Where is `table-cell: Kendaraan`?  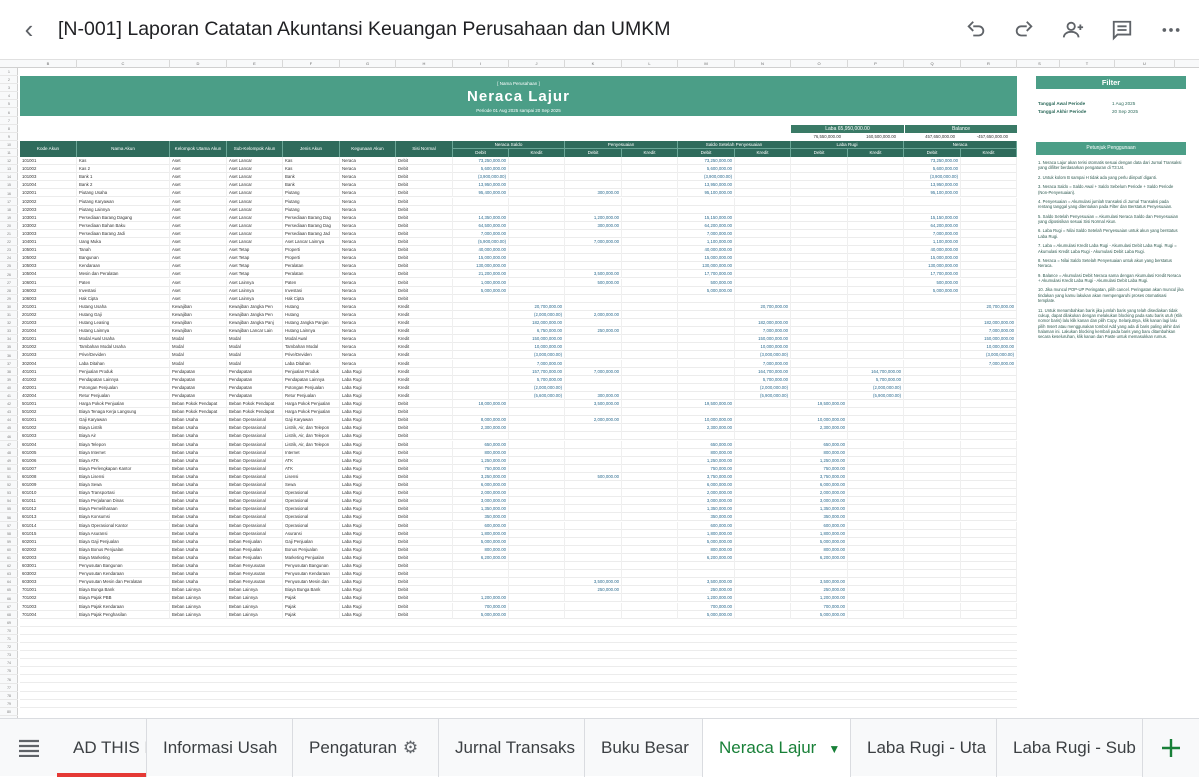
table-cell: Kendaraan is located at coordinates (123, 266).